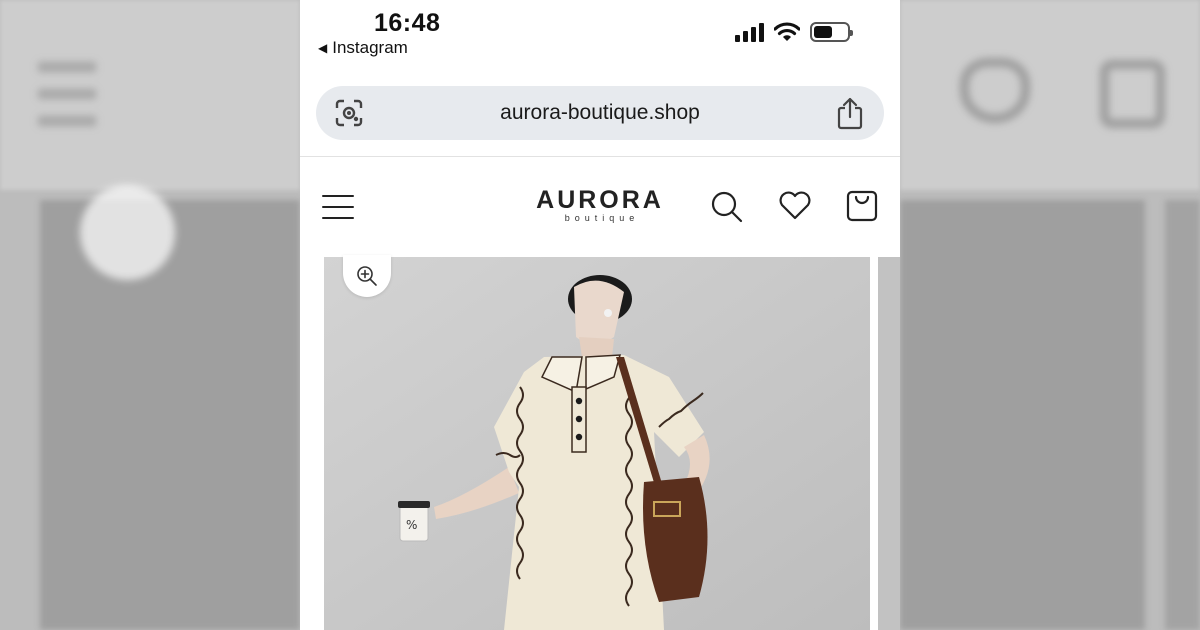 The image size is (1200, 630). I want to click on status-icons, so click(794, 32).